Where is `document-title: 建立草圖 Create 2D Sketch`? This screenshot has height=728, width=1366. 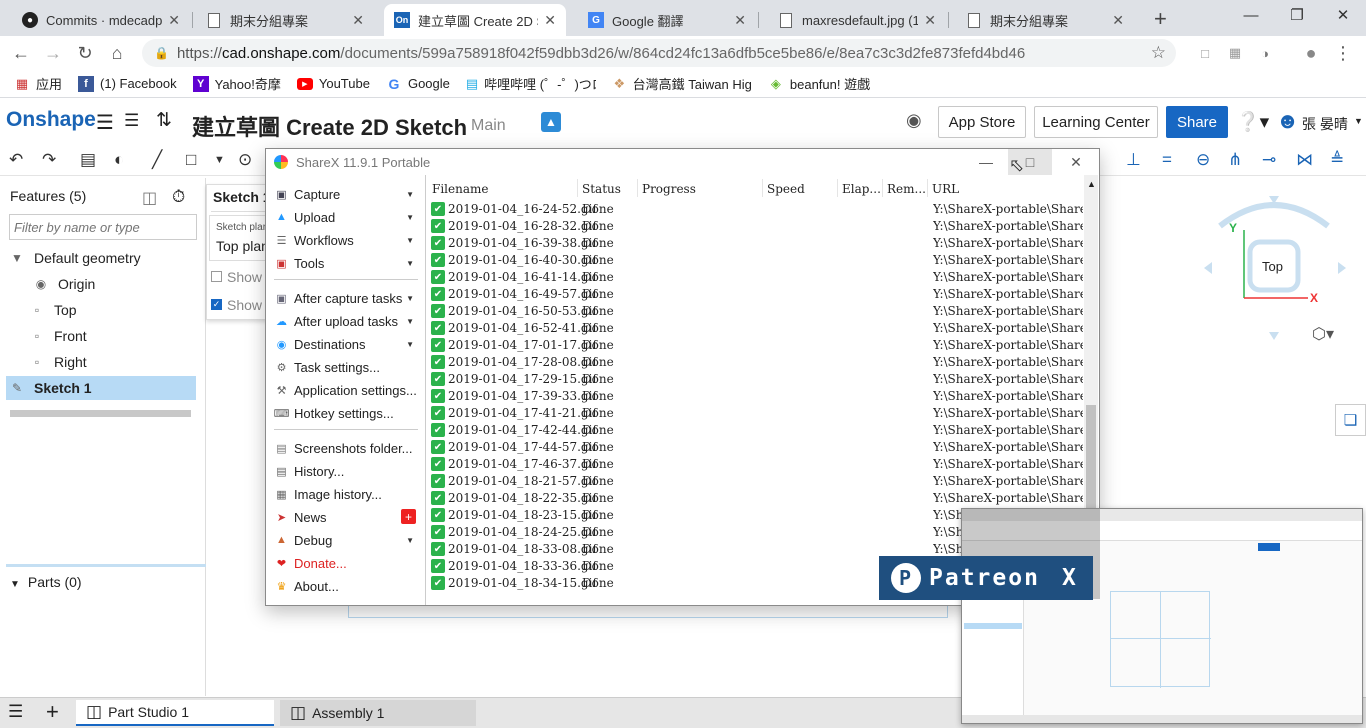 document-title: 建立草圖 Create 2D Sketch is located at coordinates (329, 126).